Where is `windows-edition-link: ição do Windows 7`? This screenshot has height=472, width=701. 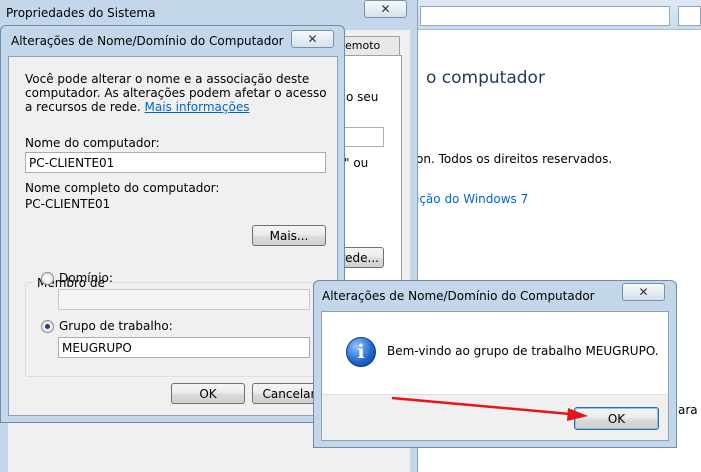
windows-edition-link: ição do Windows 7 is located at coordinates (472, 199).